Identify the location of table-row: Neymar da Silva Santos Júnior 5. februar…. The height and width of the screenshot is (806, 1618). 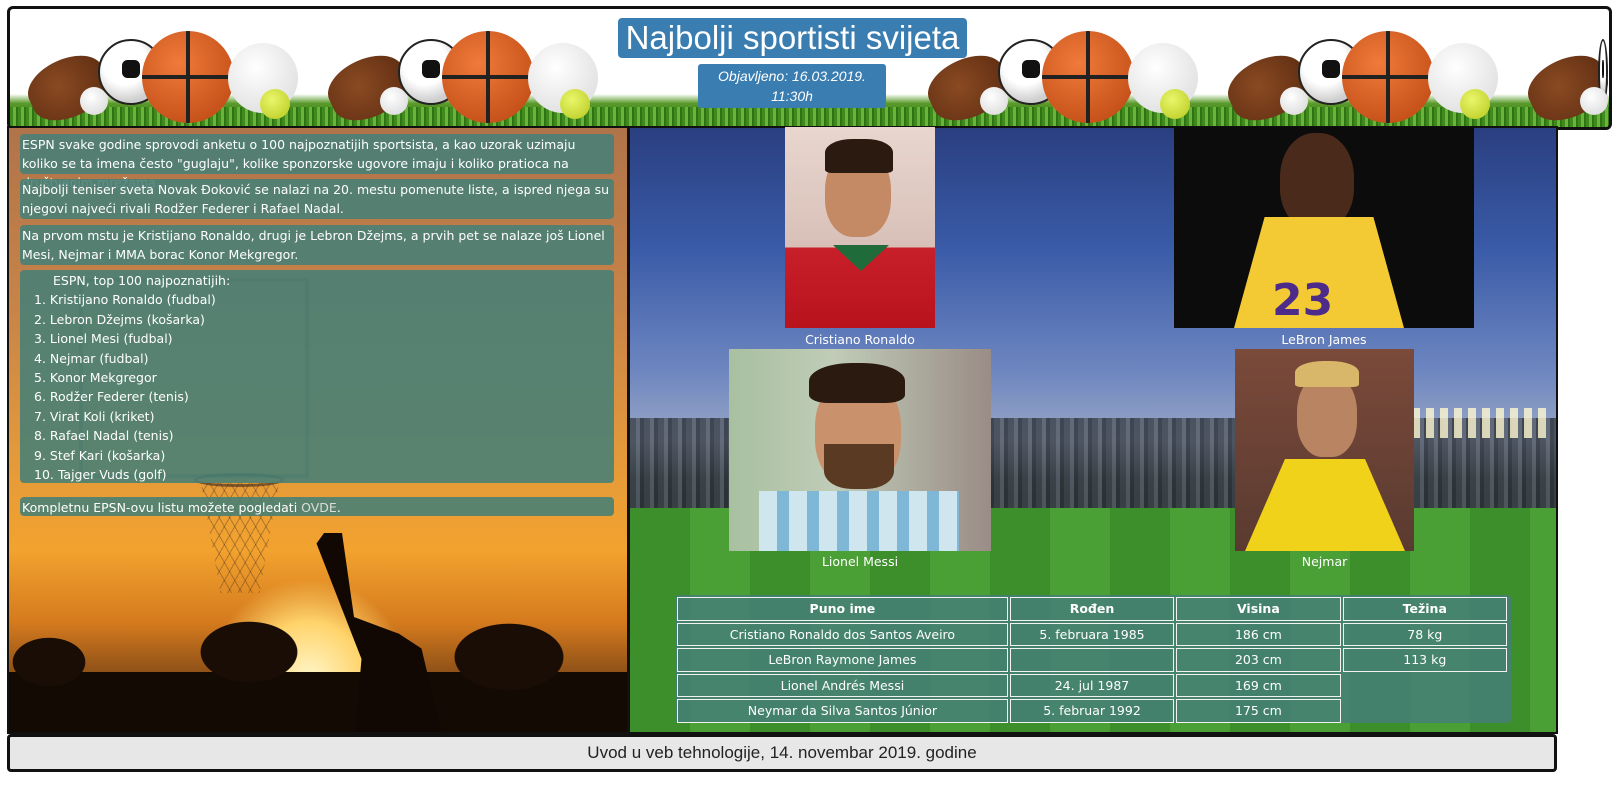
(1092, 711).